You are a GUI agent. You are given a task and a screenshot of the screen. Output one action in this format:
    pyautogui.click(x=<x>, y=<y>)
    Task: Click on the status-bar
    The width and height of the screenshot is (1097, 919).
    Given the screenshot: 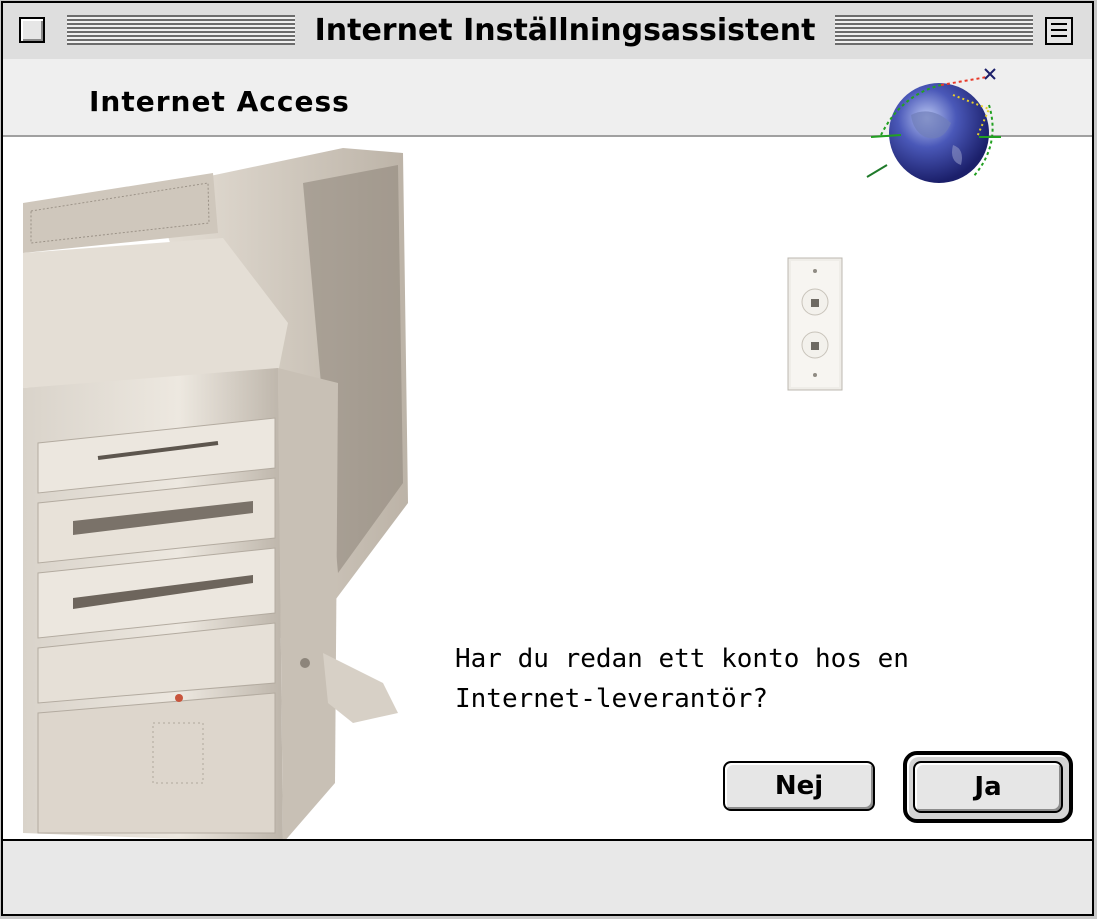 What is the action you would take?
    pyautogui.click(x=547, y=876)
    